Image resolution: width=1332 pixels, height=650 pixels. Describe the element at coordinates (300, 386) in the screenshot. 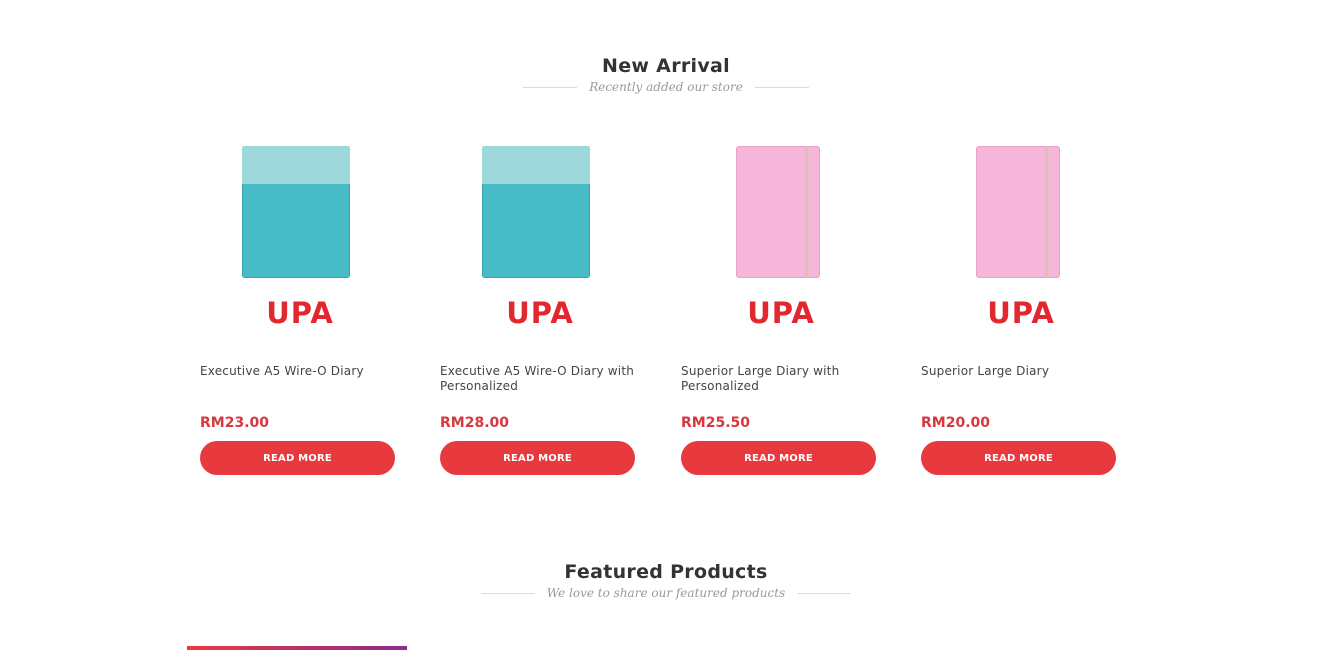

I see `product-title: Executive A5 Wire-O Diary` at that location.